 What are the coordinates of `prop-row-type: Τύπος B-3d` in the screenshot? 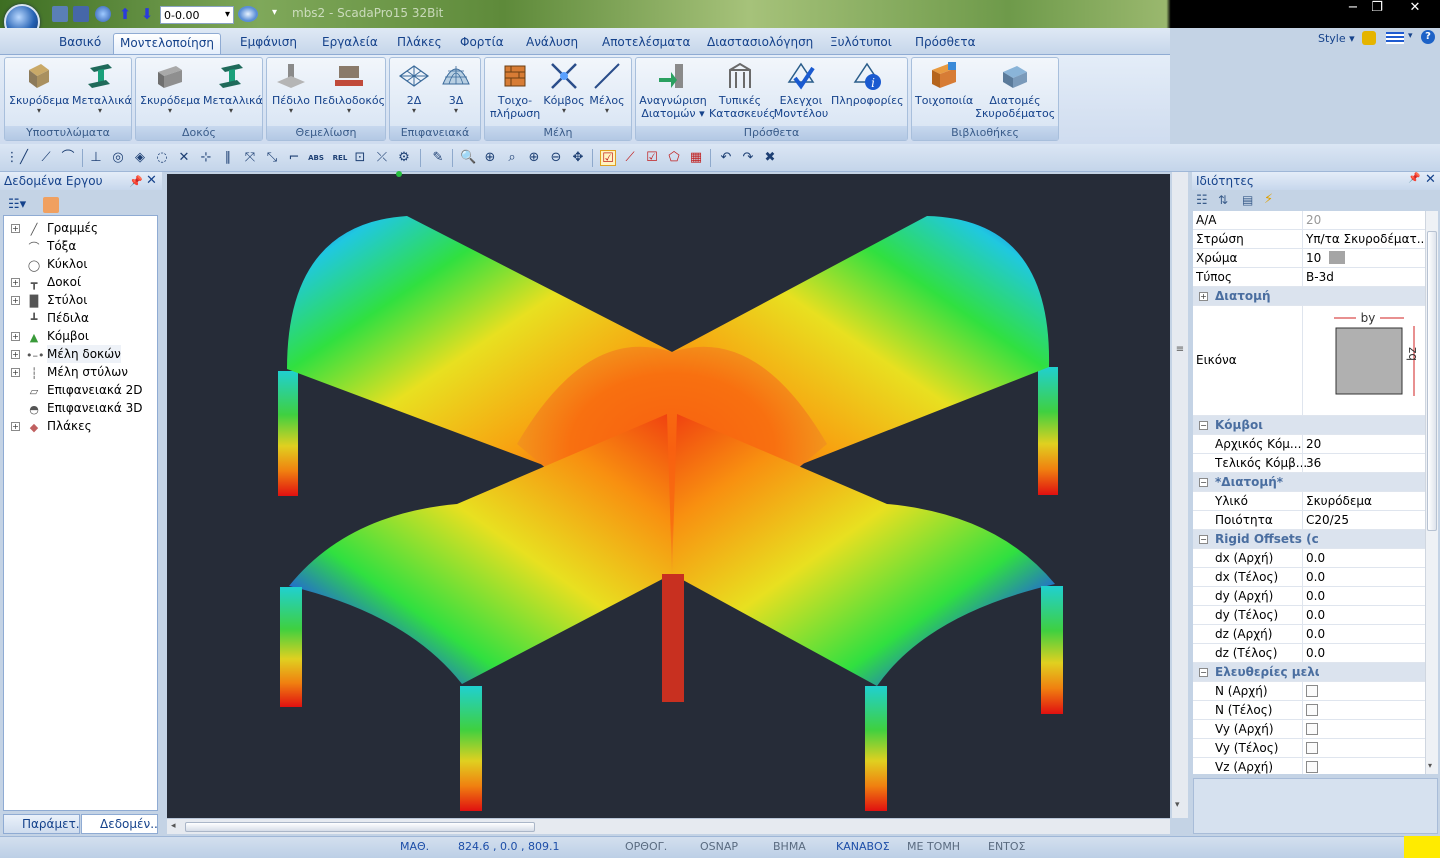 It's located at (1309, 277).